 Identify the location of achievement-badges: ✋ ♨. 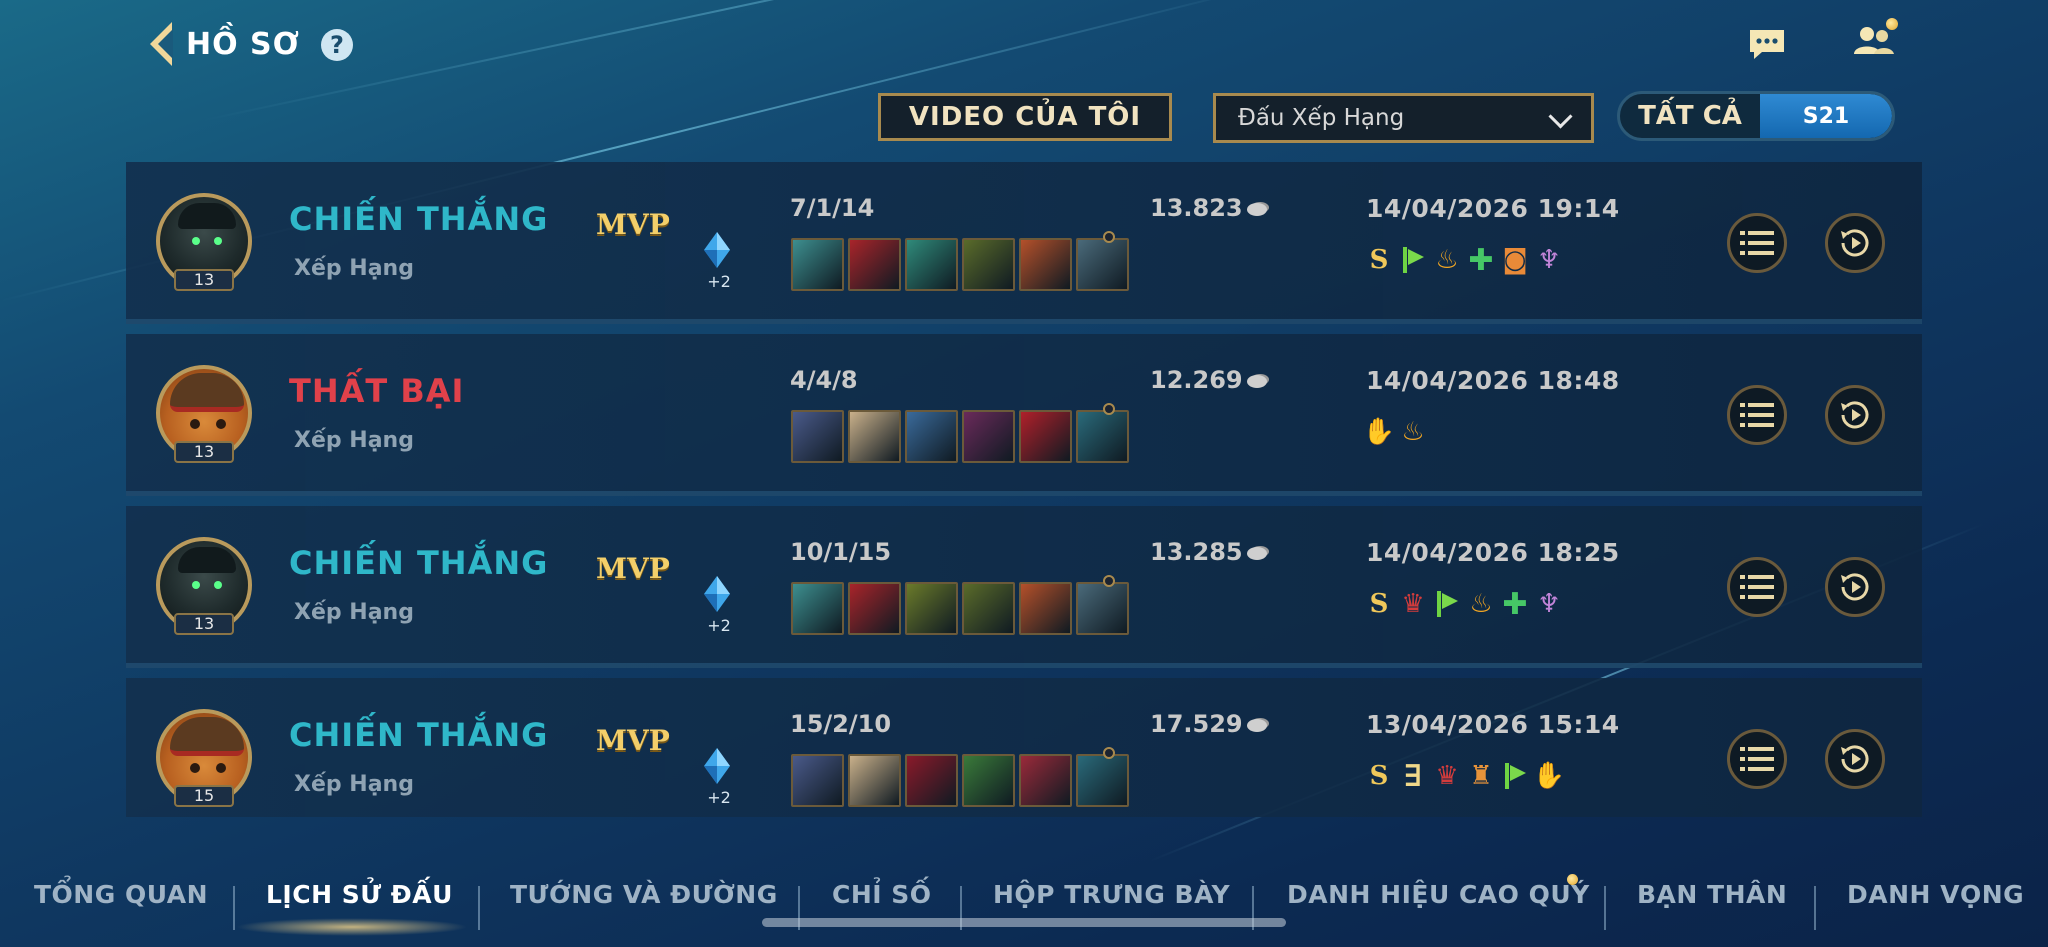
(1395, 432).